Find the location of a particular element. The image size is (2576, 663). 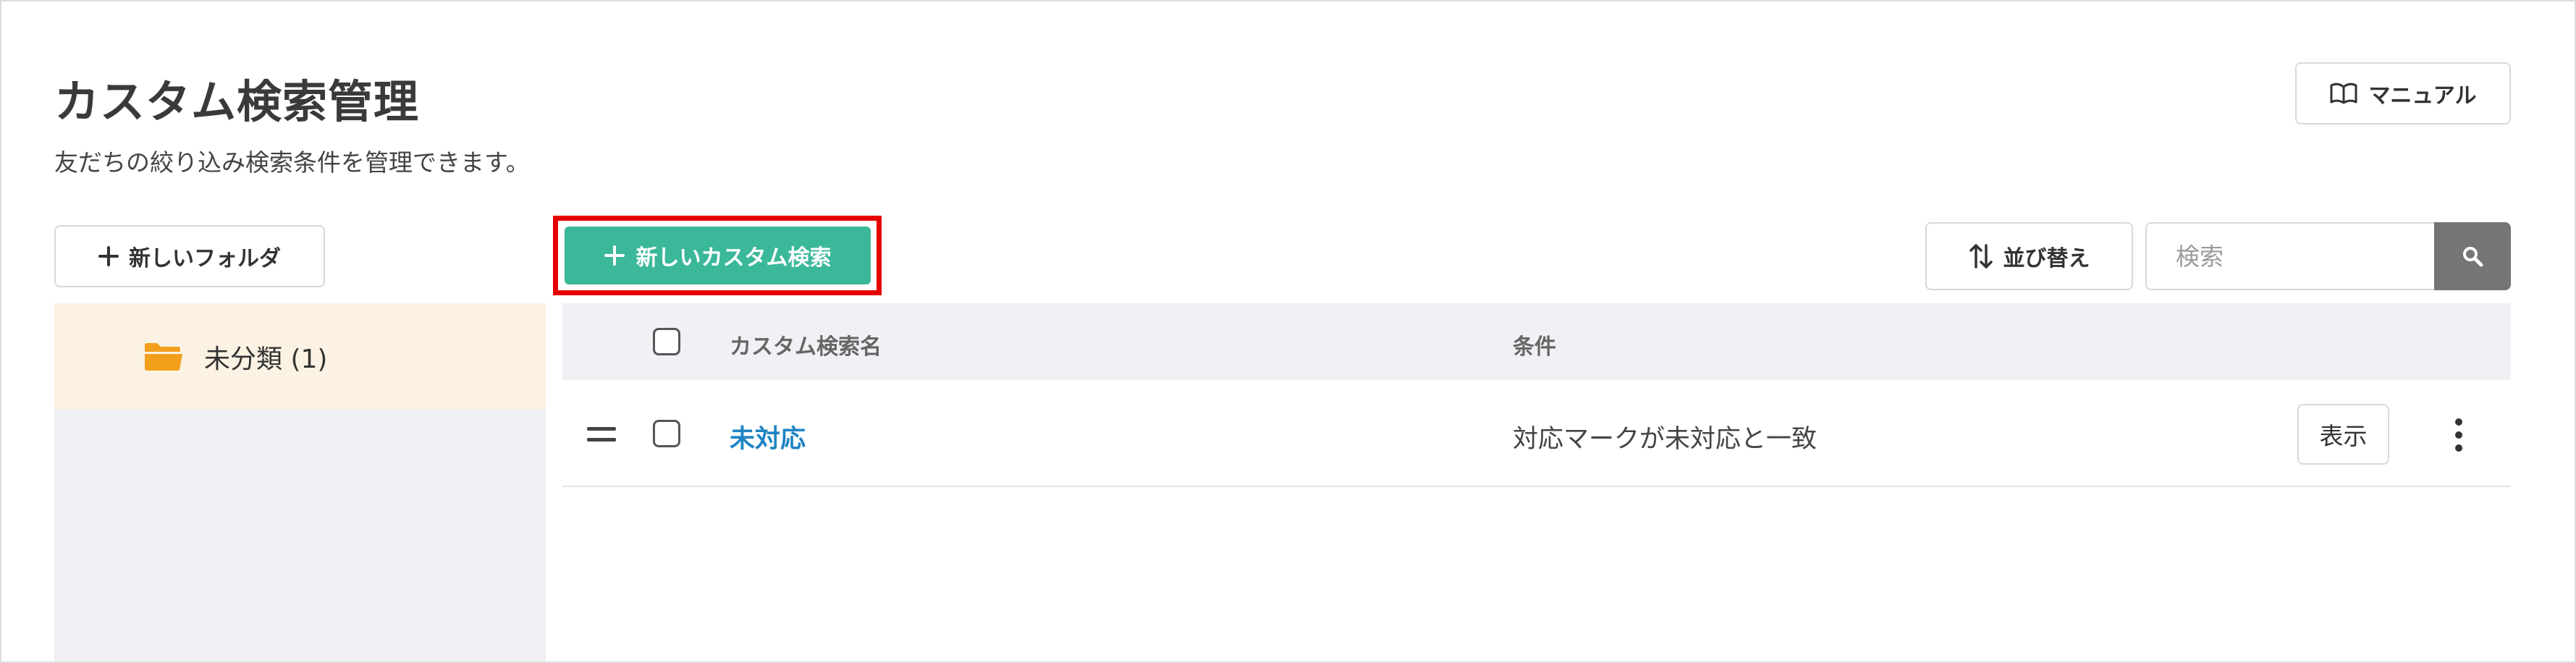

drag-handle-icon is located at coordinates (601, 435).